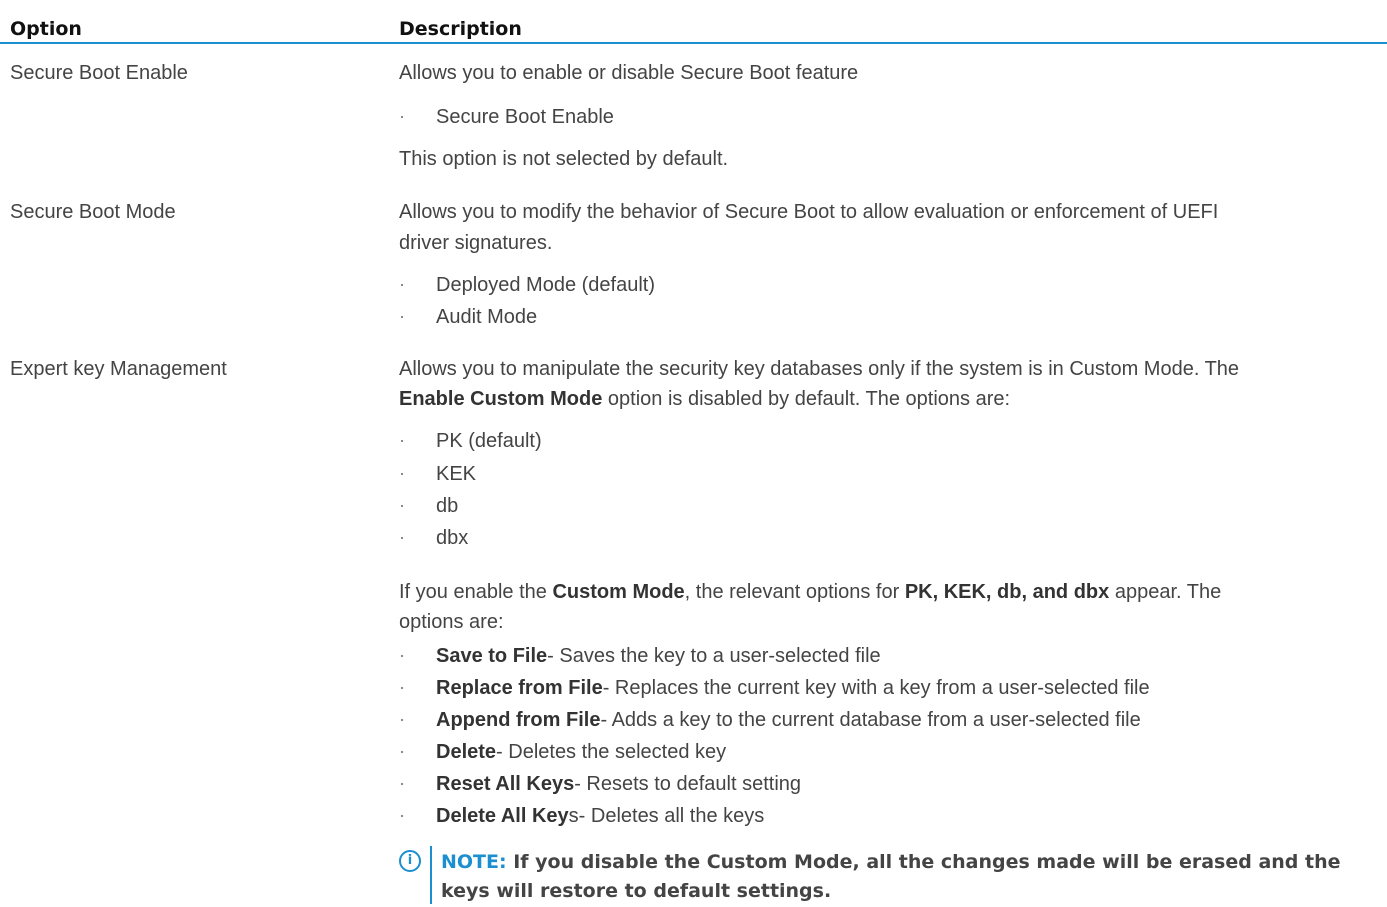  What do you see at coordinates (93, 212) in the screenshot?
I see `option-label: Secure Boot Mode` at bounding box center [93, 212].